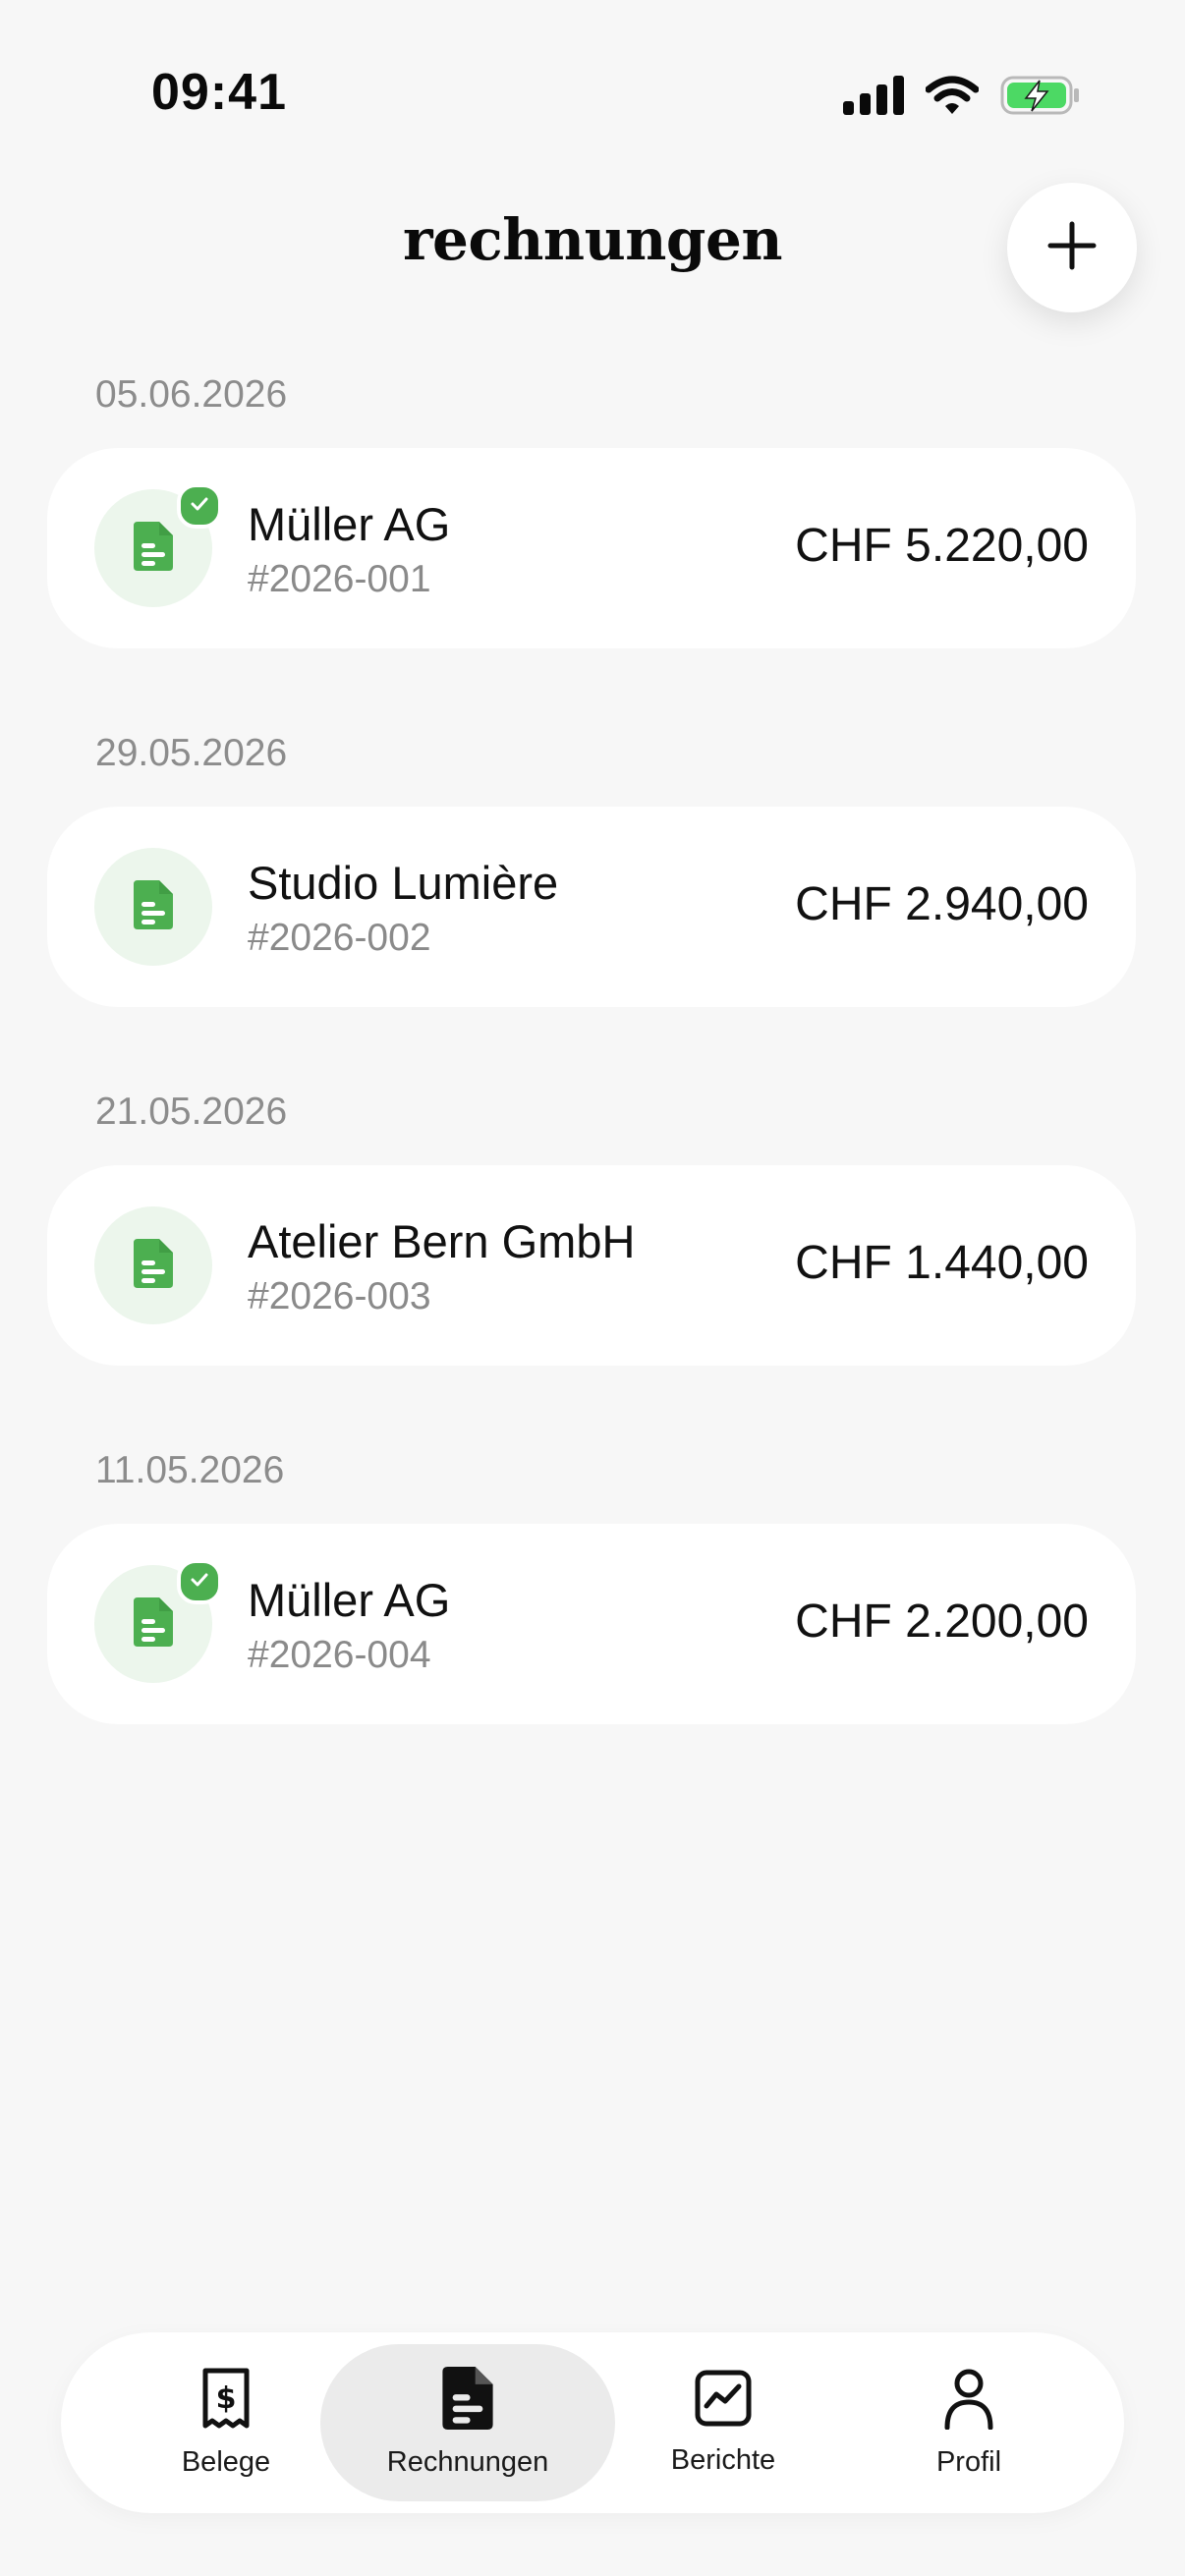  I want to click on invoice-card: Müller AG #2026-001 CHF 5.220,00, so click(592, 548).